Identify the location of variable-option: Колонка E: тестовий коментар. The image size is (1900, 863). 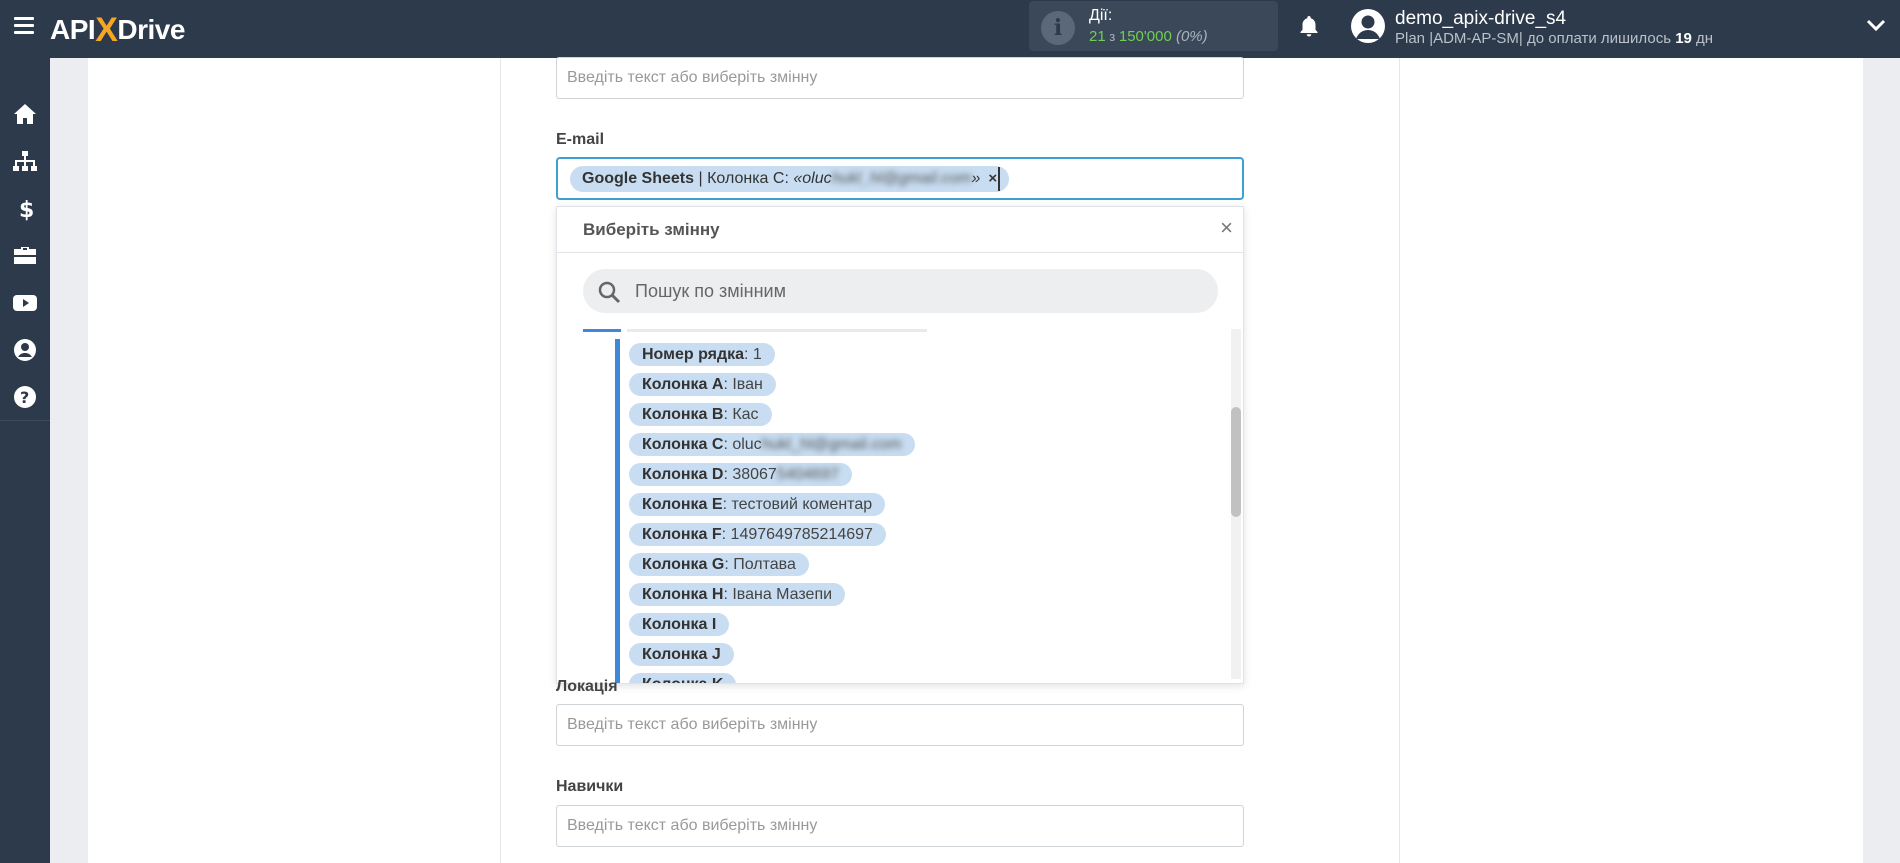
(757, 504).